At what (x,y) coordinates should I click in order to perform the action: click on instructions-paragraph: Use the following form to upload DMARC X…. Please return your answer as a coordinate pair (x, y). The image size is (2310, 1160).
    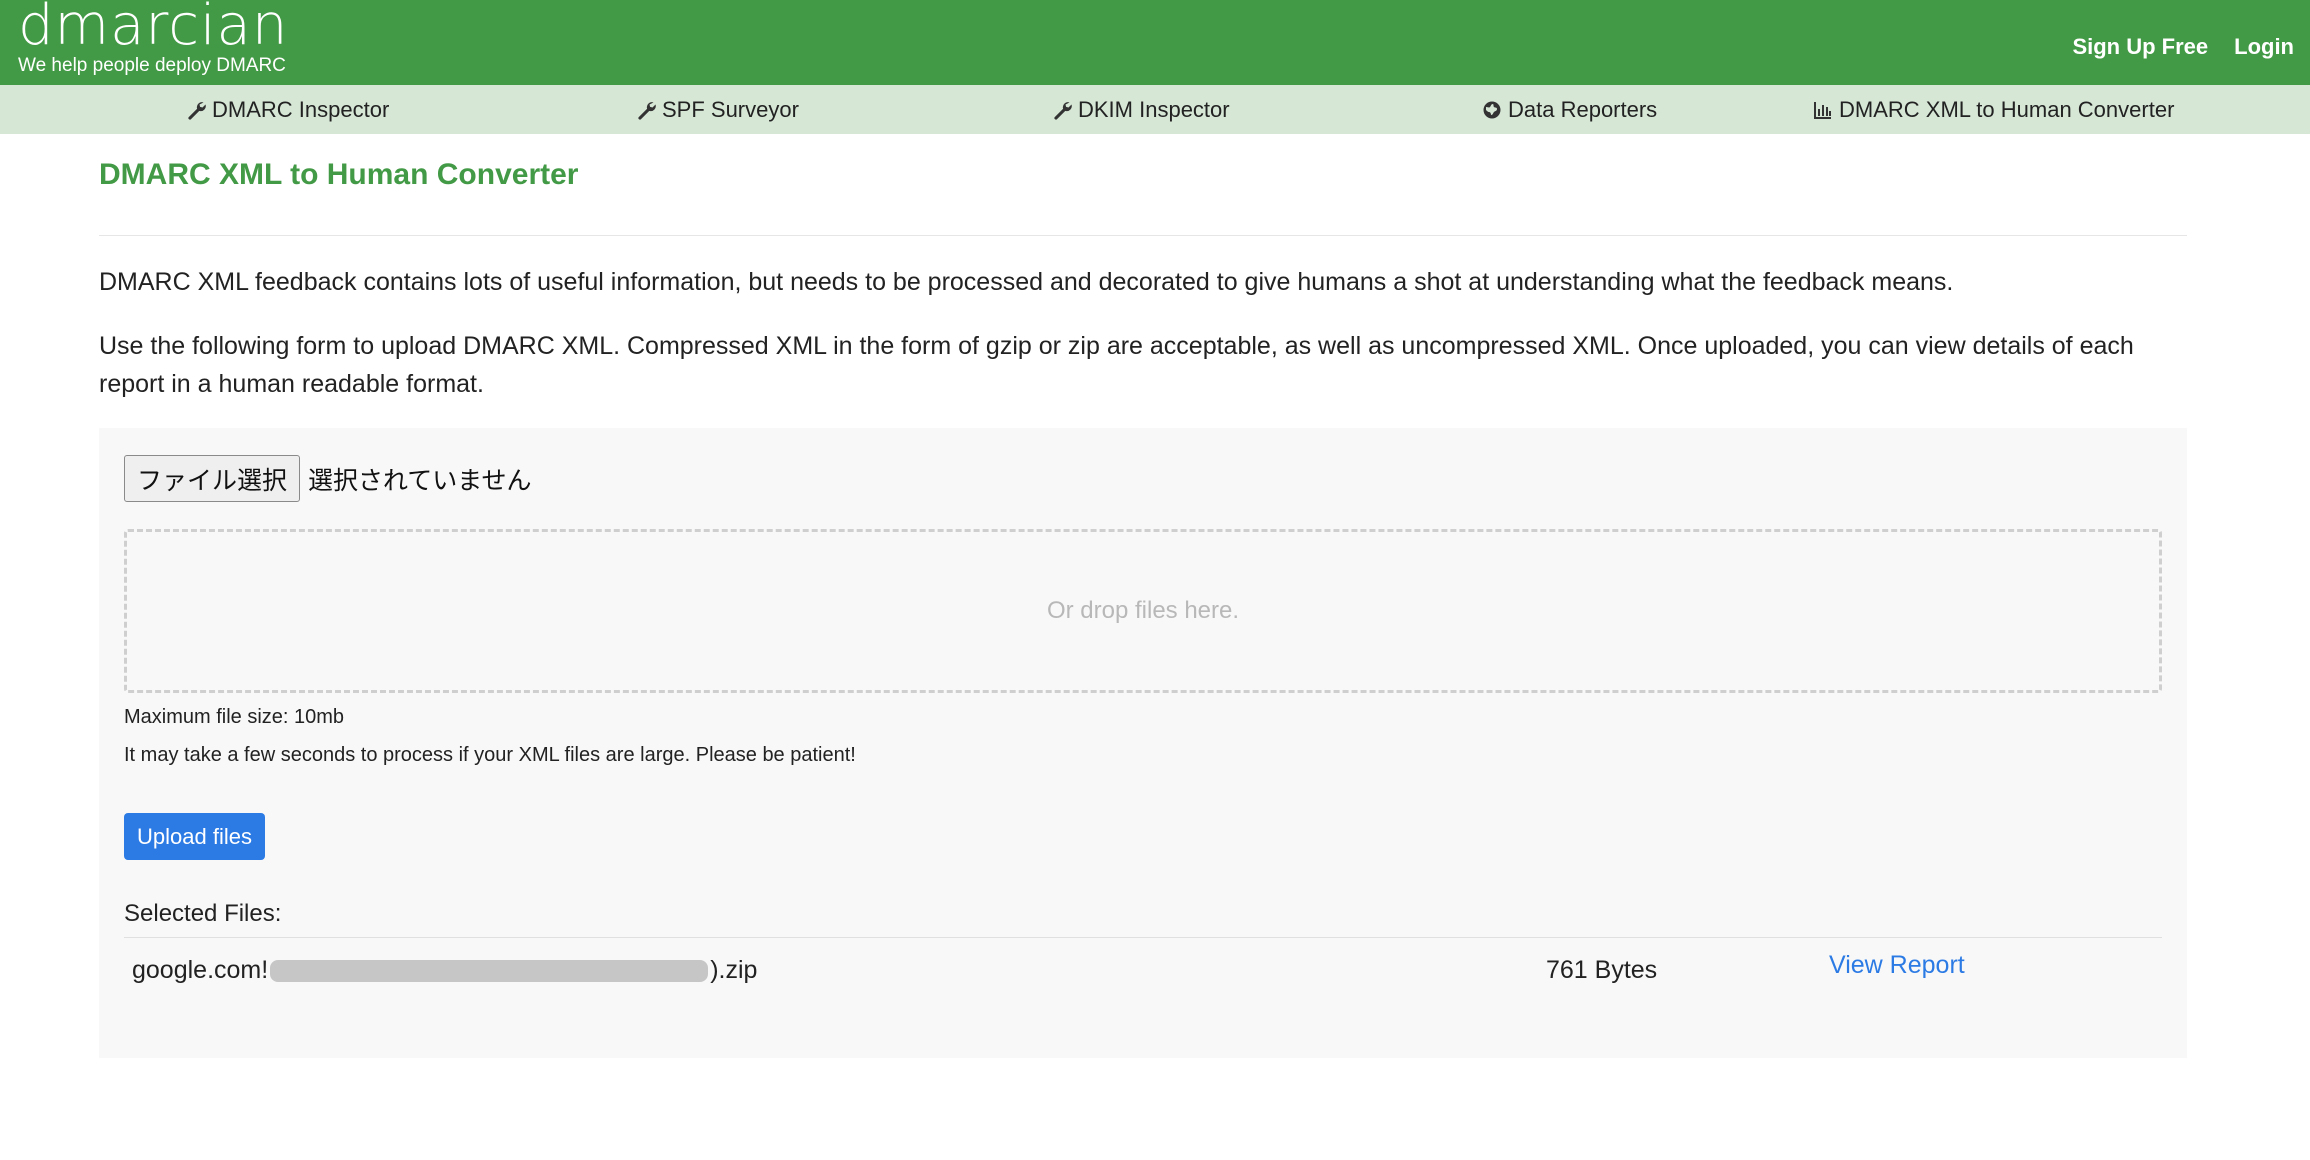
    Looking at the image, I should click on (1116, 365).